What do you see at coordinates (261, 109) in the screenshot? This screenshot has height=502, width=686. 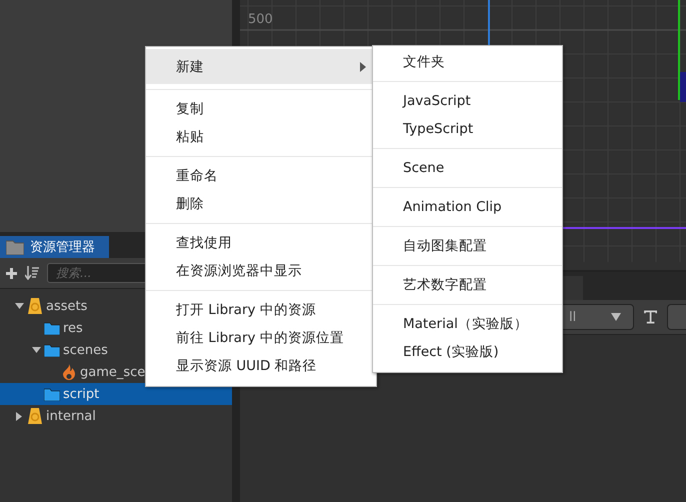 I see `menu-item: 复制` at bounding box center [261, 109].